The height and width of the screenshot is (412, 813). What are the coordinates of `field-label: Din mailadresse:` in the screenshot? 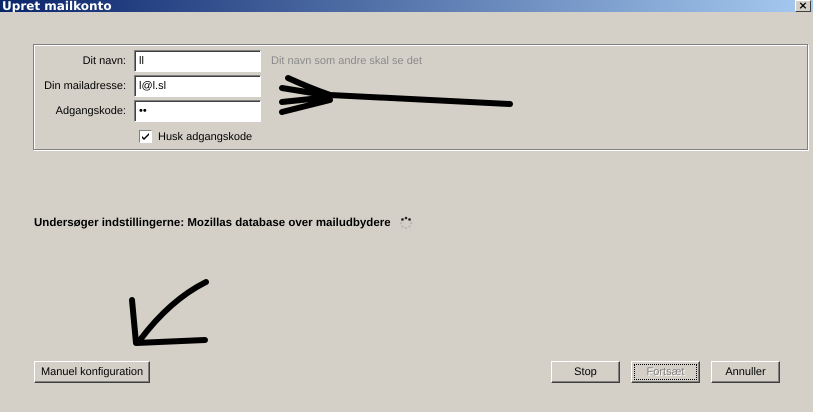 It's located at (85, 86).